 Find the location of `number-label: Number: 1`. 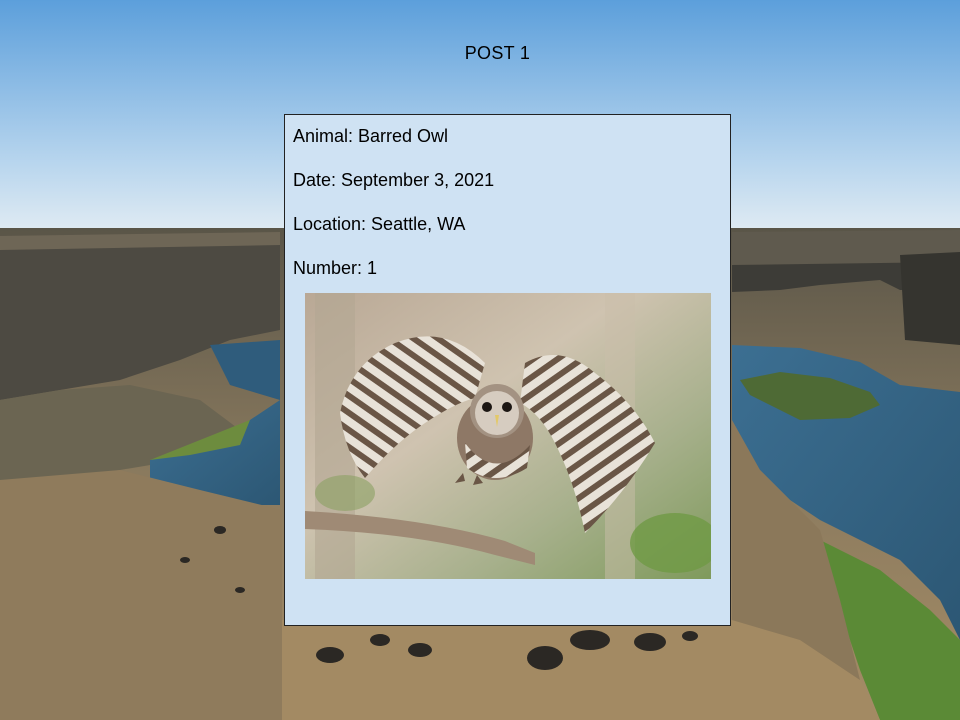

number-label: Number: 1 is located at coordinates (335, 268).